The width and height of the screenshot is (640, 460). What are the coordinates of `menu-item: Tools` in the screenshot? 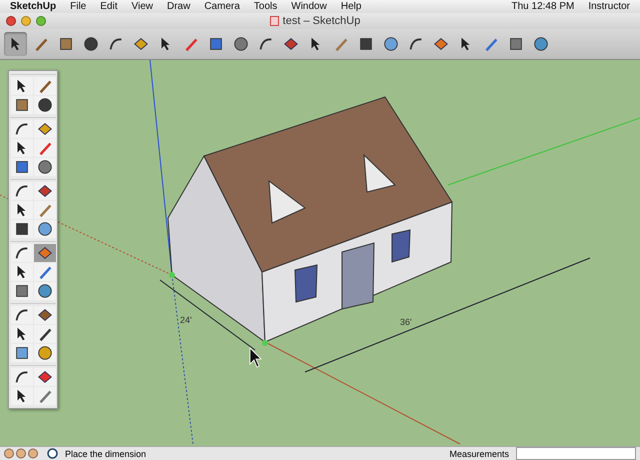 It's located at (266, 6).